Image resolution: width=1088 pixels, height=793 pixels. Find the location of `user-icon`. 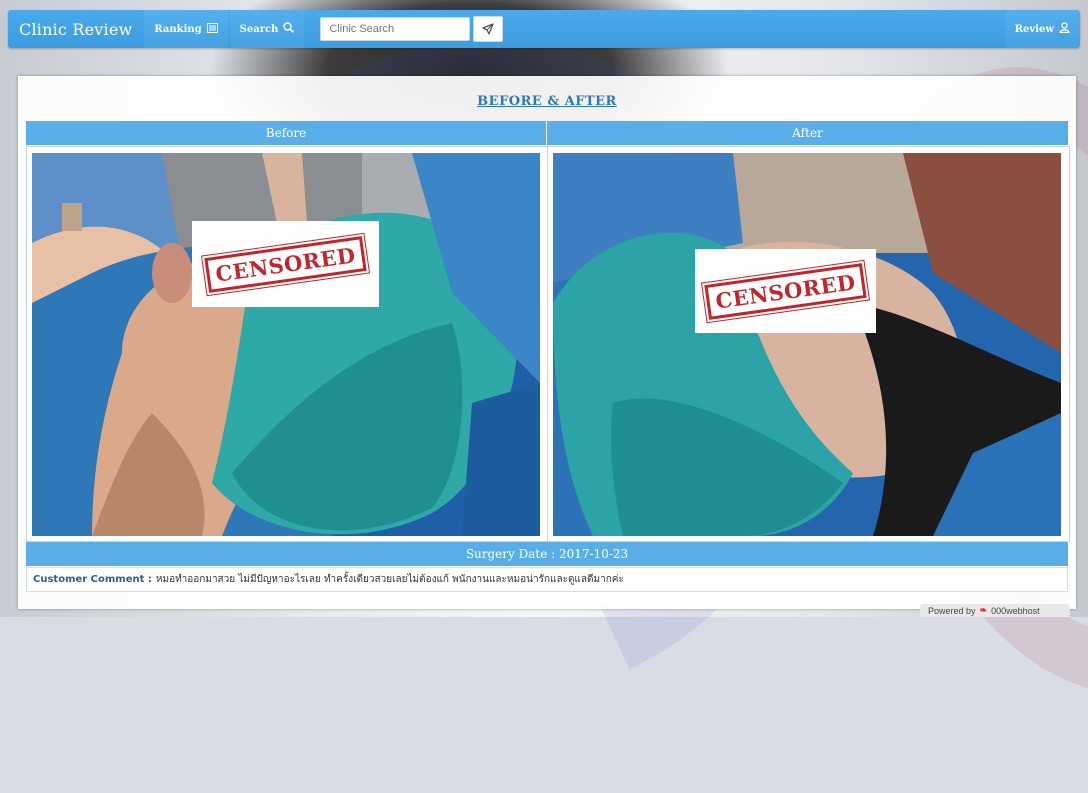

user-icon is located at coordinates (1064, 29).